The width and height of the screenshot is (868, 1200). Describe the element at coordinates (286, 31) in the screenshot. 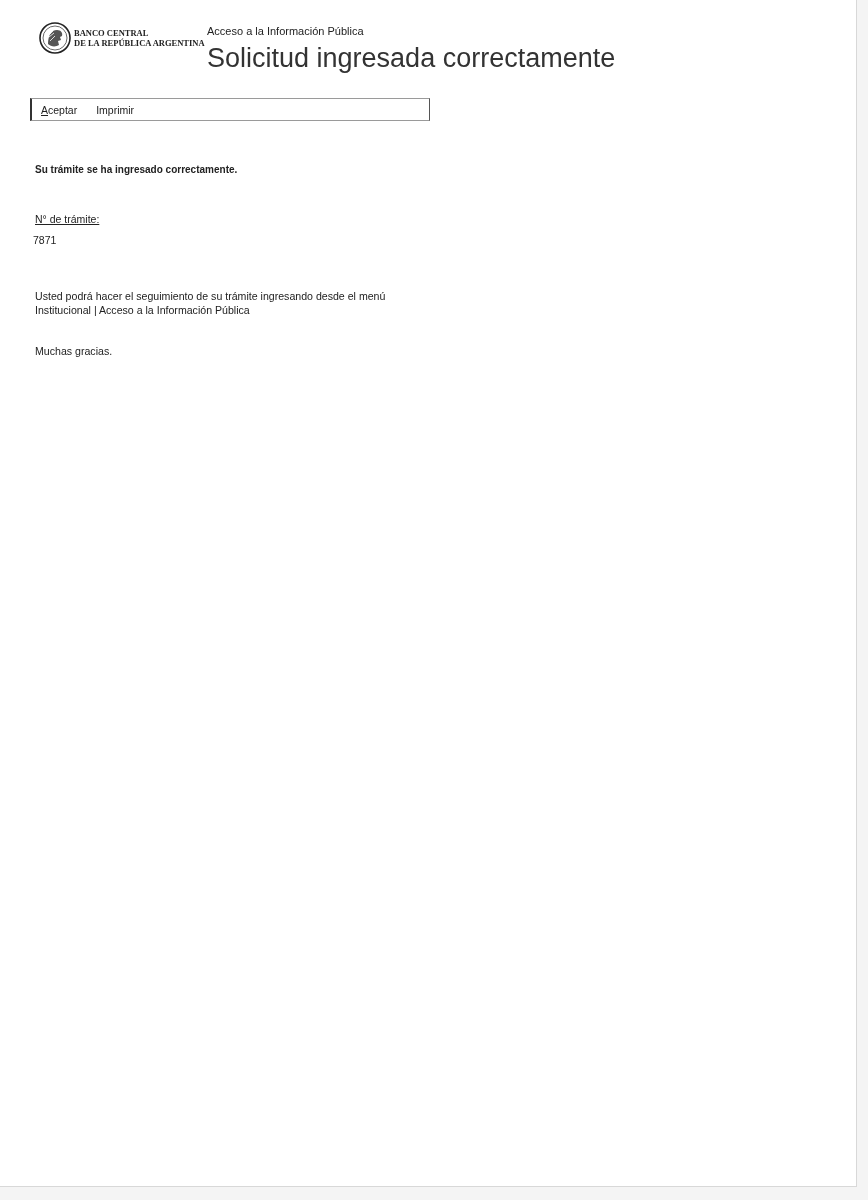

I see `section-heading: Acceso a la Información Pública` at that location.